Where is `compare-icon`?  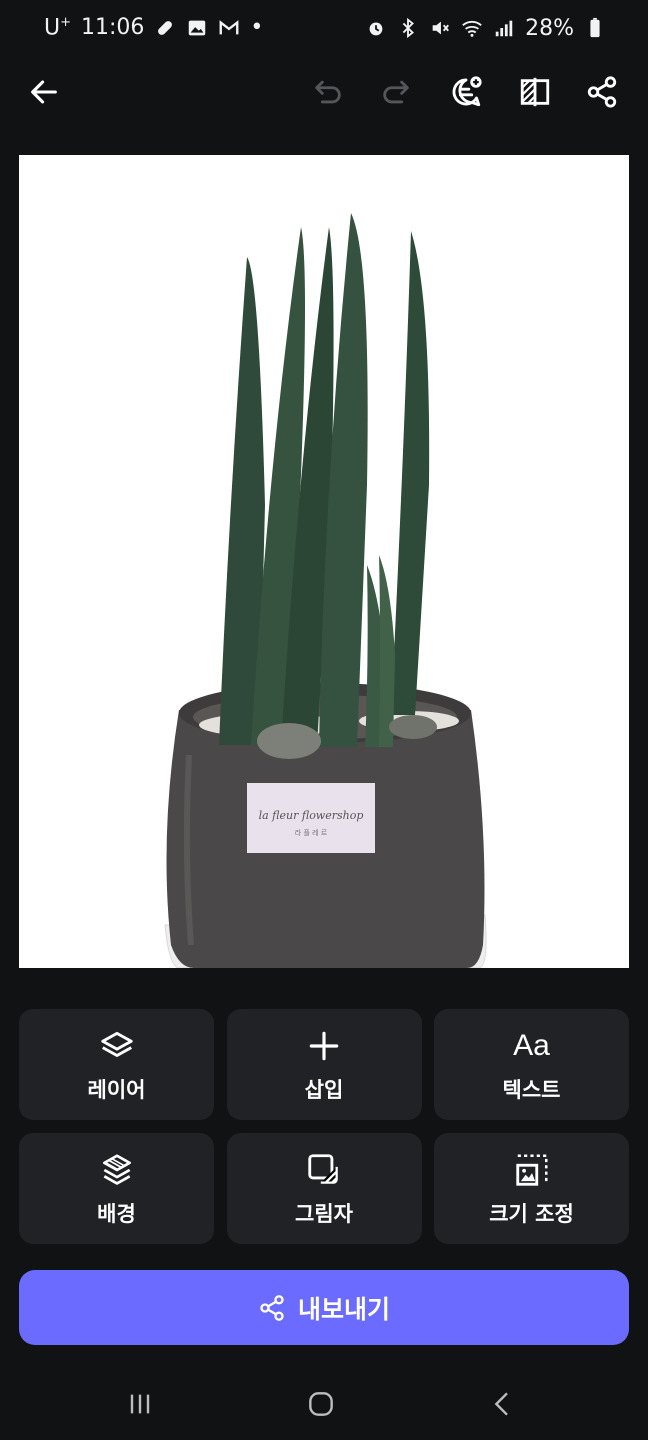 compare-icon is located at coordinates (535, 92).